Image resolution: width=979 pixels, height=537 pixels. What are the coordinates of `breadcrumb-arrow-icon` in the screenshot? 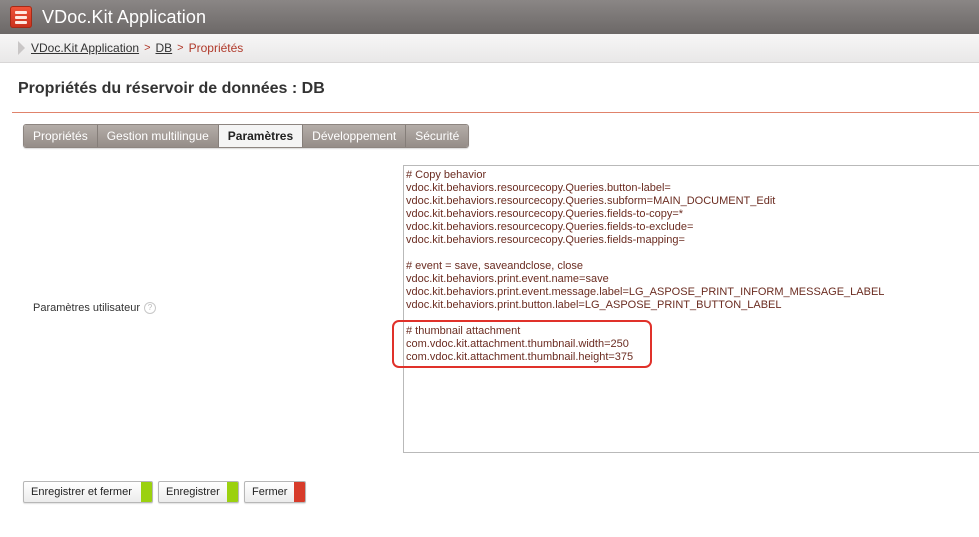 It's located at (21, 48).